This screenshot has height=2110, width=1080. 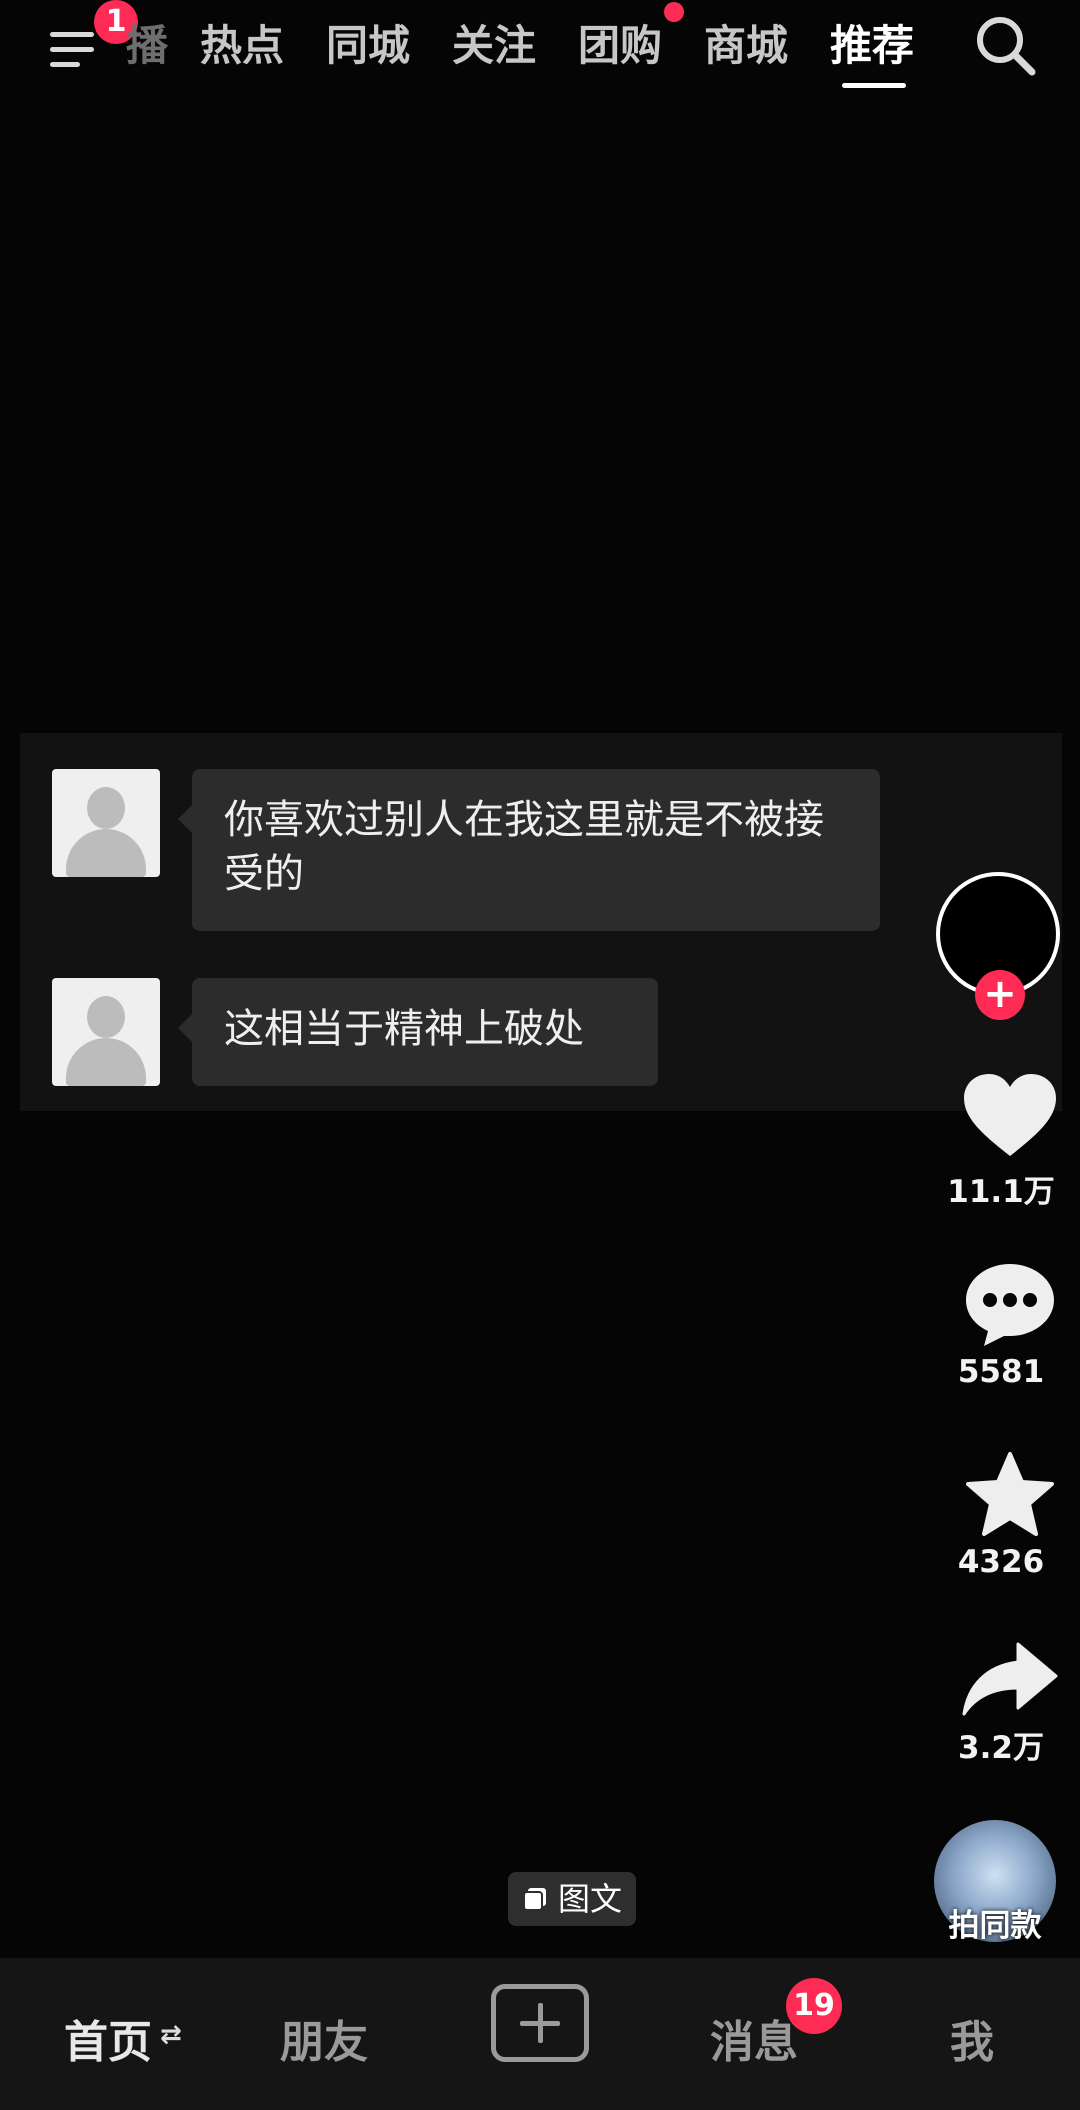 I want to click on menu-icon, so click(x=72, y=34).